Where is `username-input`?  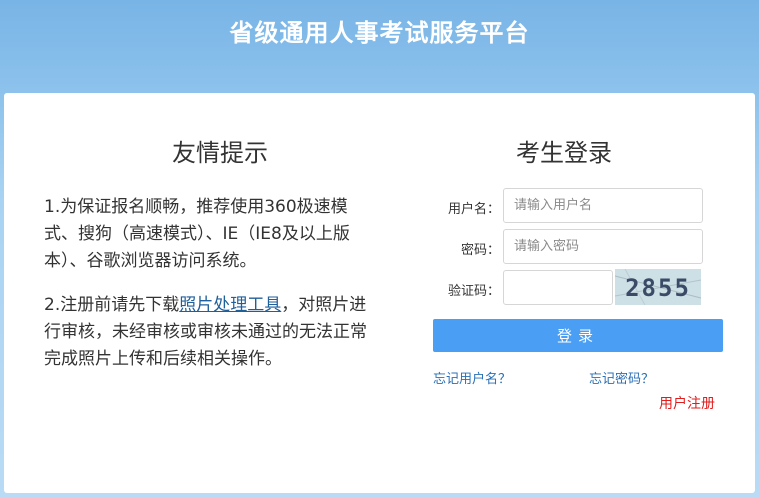 username-input is located at coordinates (603, 205).